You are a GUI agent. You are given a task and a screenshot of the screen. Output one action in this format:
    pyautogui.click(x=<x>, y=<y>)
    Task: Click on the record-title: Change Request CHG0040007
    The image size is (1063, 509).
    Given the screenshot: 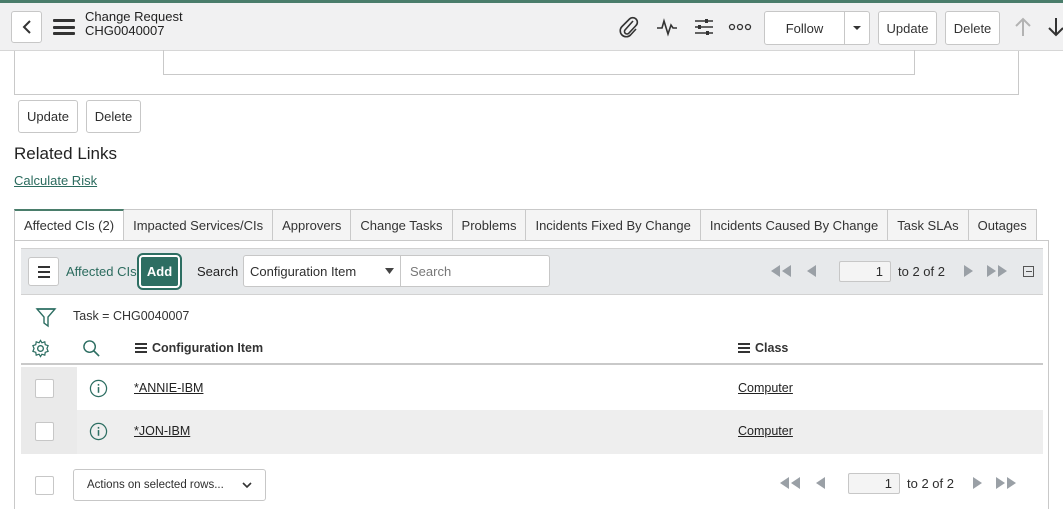 What is the action you would take?
    pyautogui.click(x=134, y=24)
    